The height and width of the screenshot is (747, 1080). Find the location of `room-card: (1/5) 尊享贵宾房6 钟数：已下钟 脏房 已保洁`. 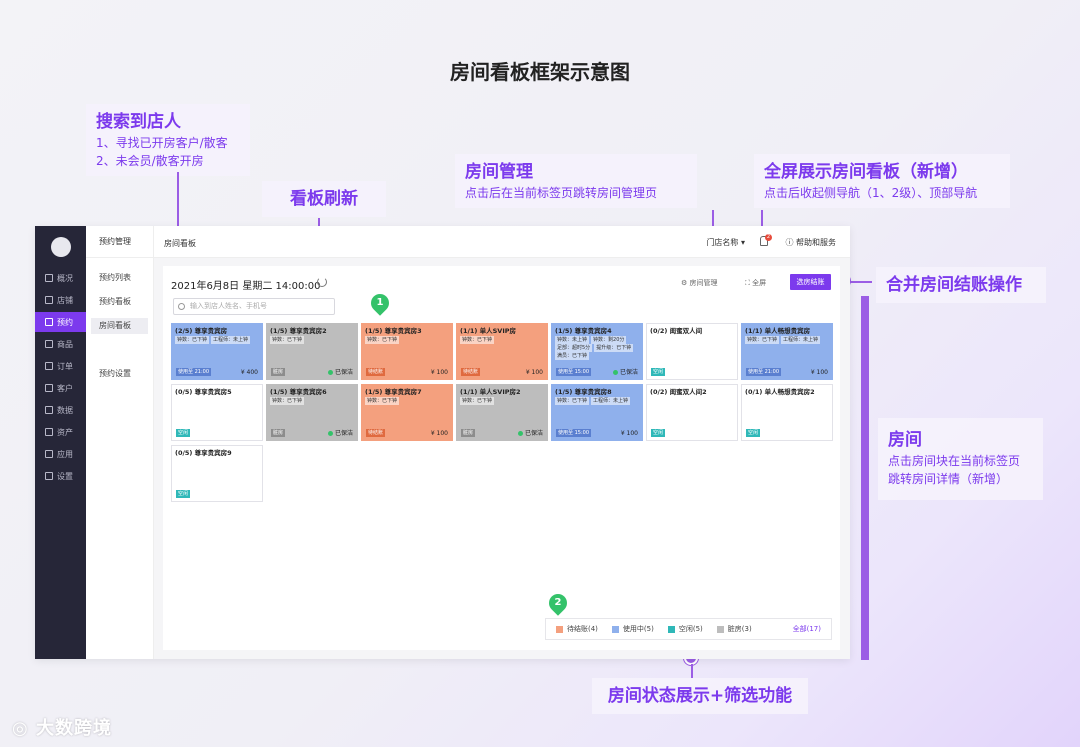

room-card: (1/5) 尊享贵宾房6 钟数：已下钟 脏房 已保洁 is located at coordinates (312, 412).